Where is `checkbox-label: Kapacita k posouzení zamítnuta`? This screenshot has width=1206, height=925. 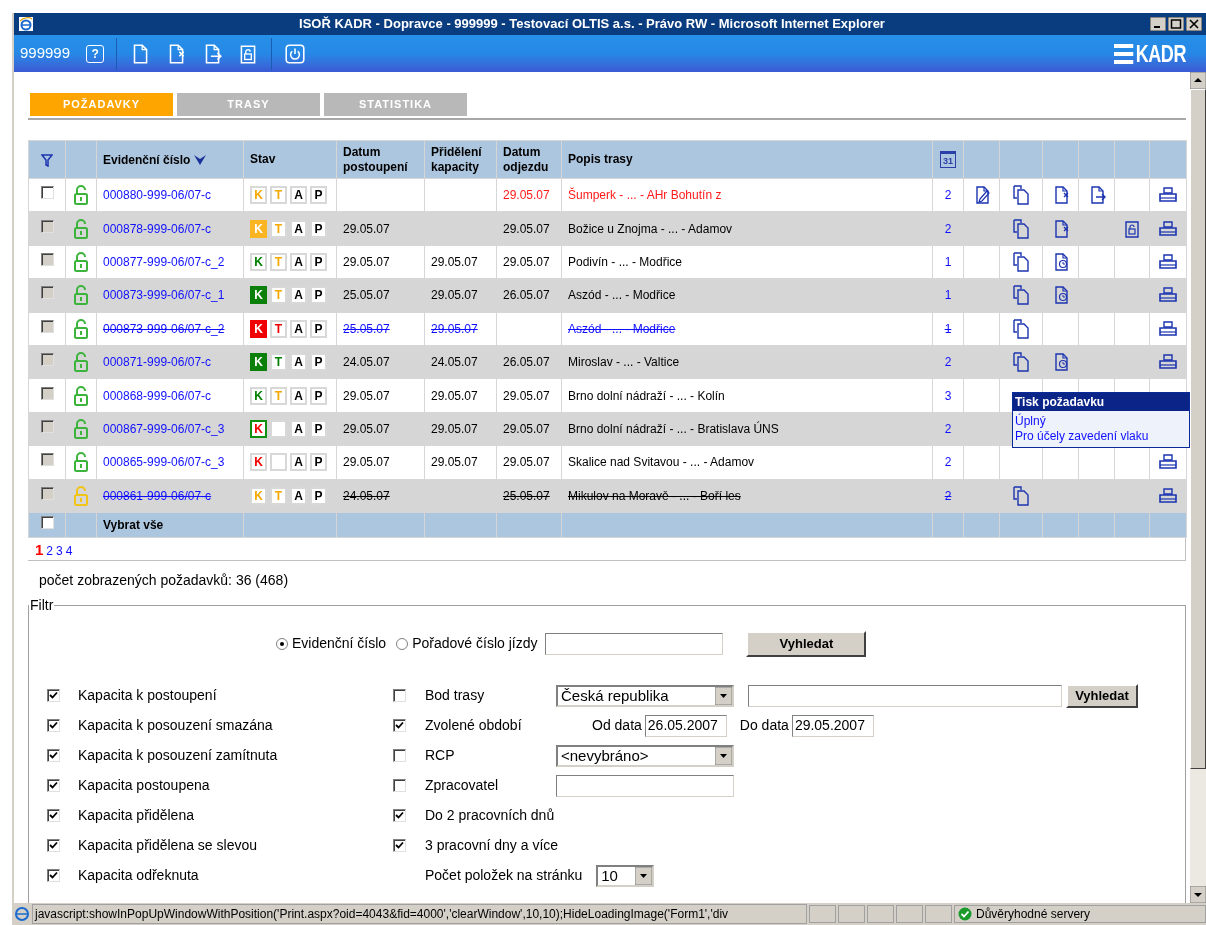
checkbox-label: Kapacita k posouzení zamítnuta is located at coordinates (178, 756).